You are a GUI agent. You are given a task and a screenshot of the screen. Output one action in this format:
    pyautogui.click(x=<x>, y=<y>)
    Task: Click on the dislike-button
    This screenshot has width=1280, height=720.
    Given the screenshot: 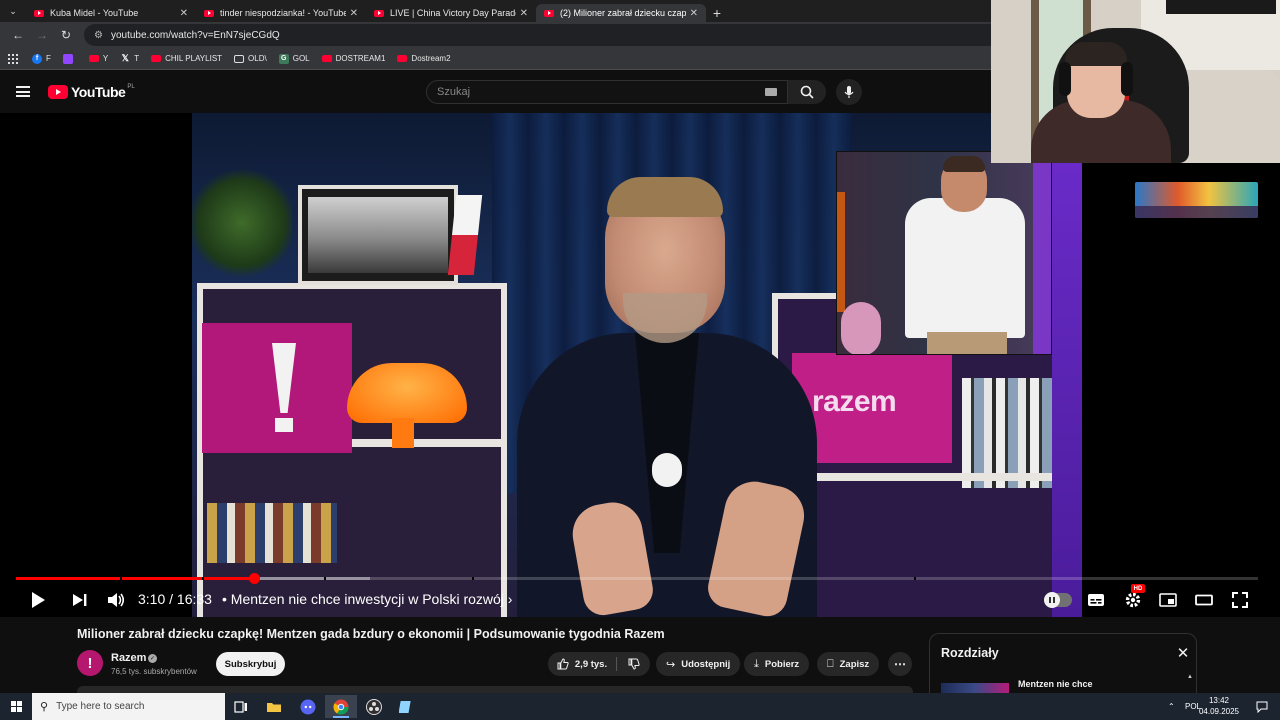 What is the action you would take?
    pyautogui.click(x=633, y=664)
    